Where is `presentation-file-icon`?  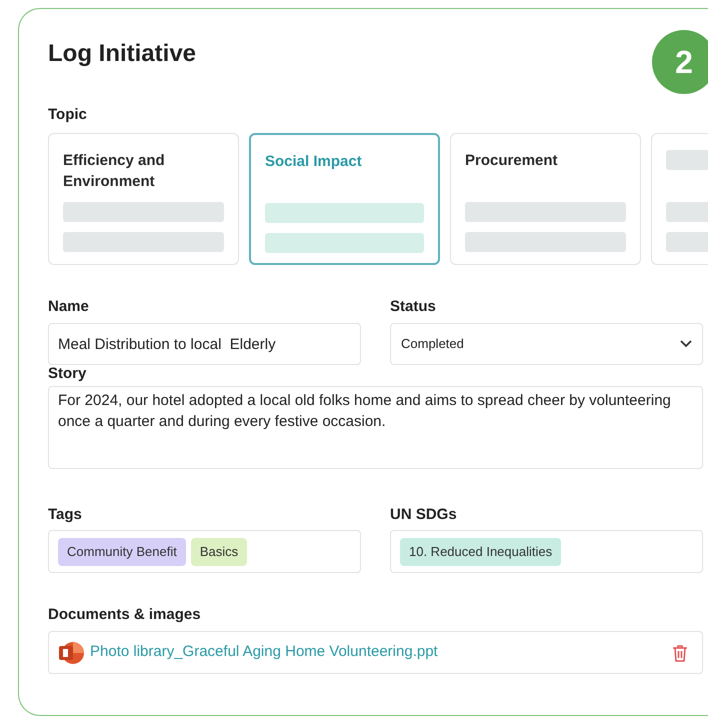 presentation-file-icon is located at coordinates (71, 653).